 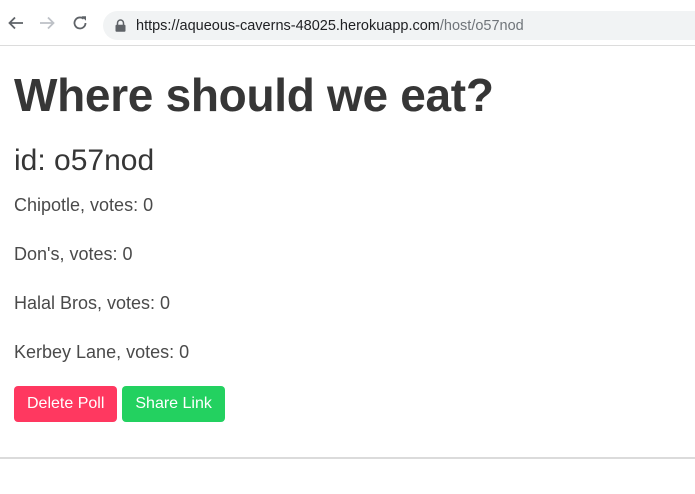 I want to click on lock-icon, so click(x=121, y=26).